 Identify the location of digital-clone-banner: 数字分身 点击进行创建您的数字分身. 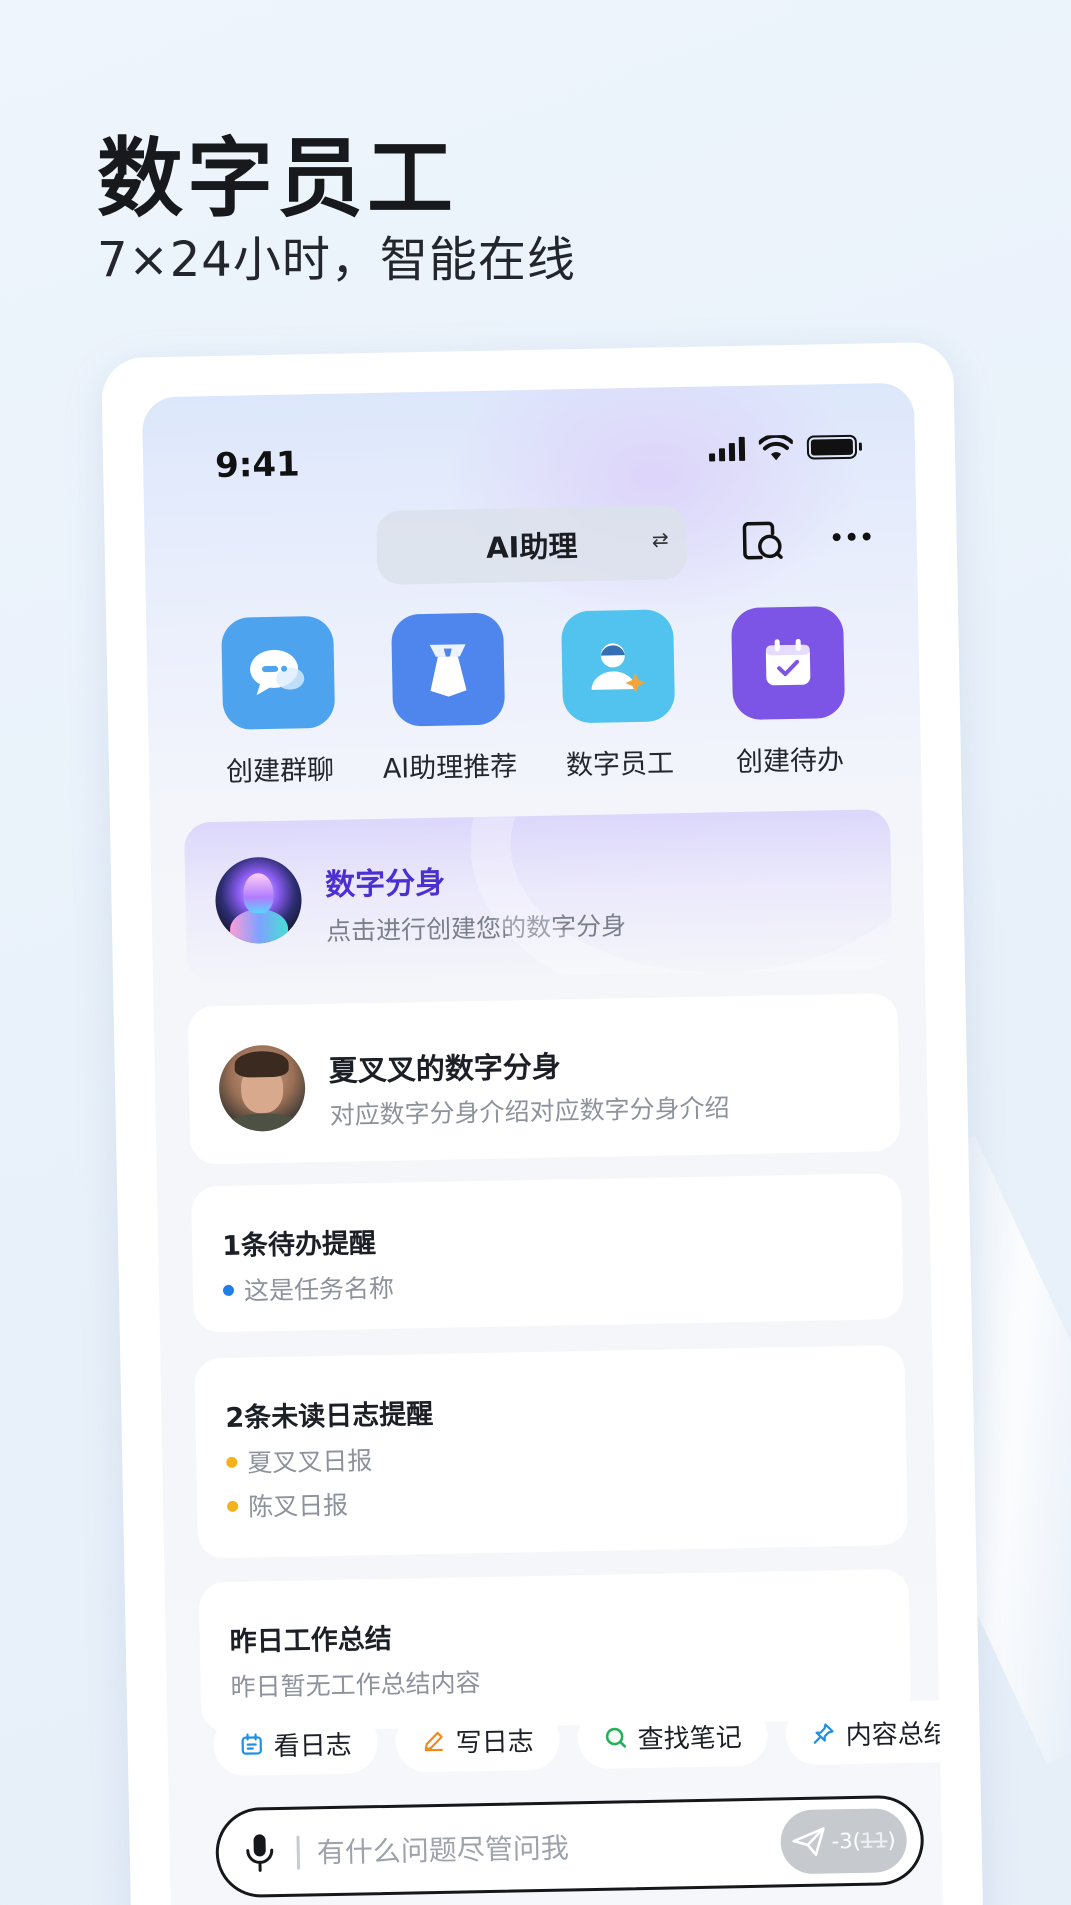
(538, 896).